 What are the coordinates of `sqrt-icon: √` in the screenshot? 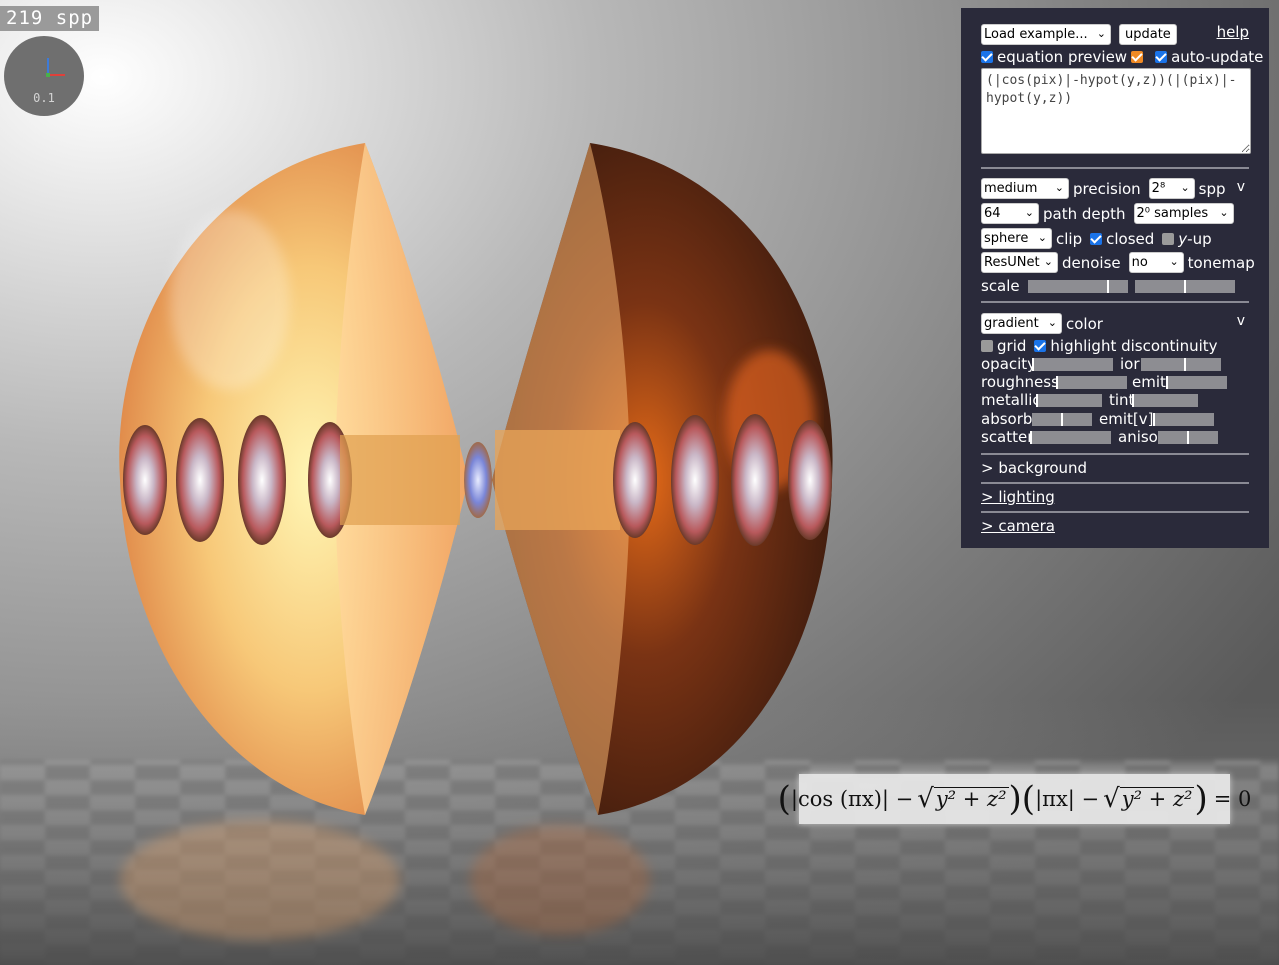 It's located at (925, 799).